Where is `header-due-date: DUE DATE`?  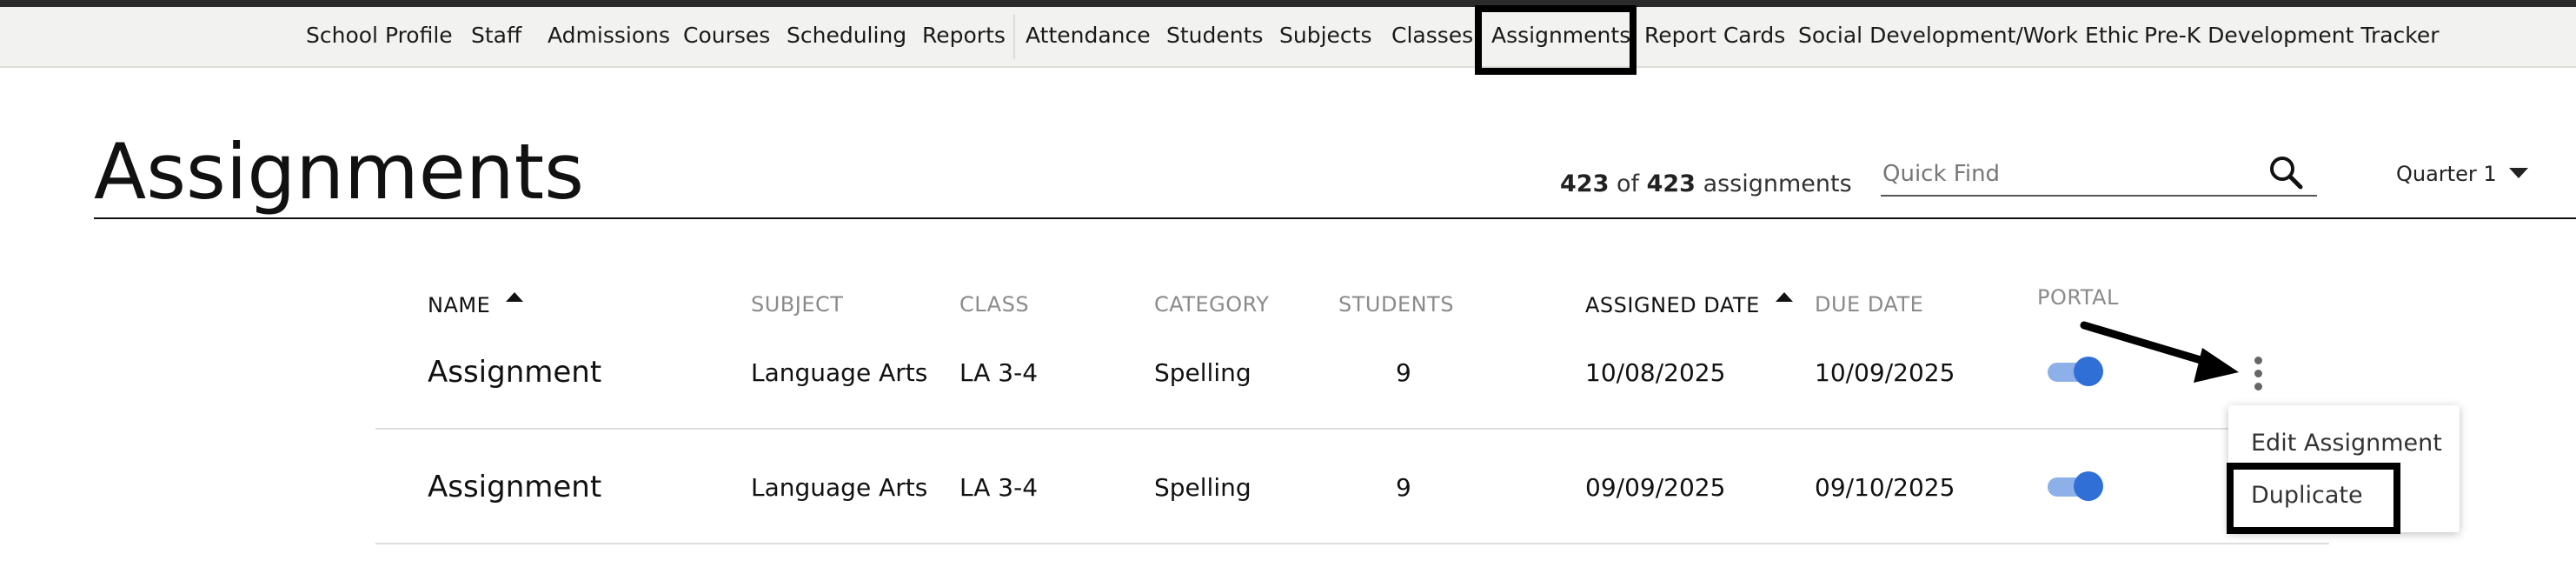 header-due-date: DUE DATE is located at coordinates (1869, 304).